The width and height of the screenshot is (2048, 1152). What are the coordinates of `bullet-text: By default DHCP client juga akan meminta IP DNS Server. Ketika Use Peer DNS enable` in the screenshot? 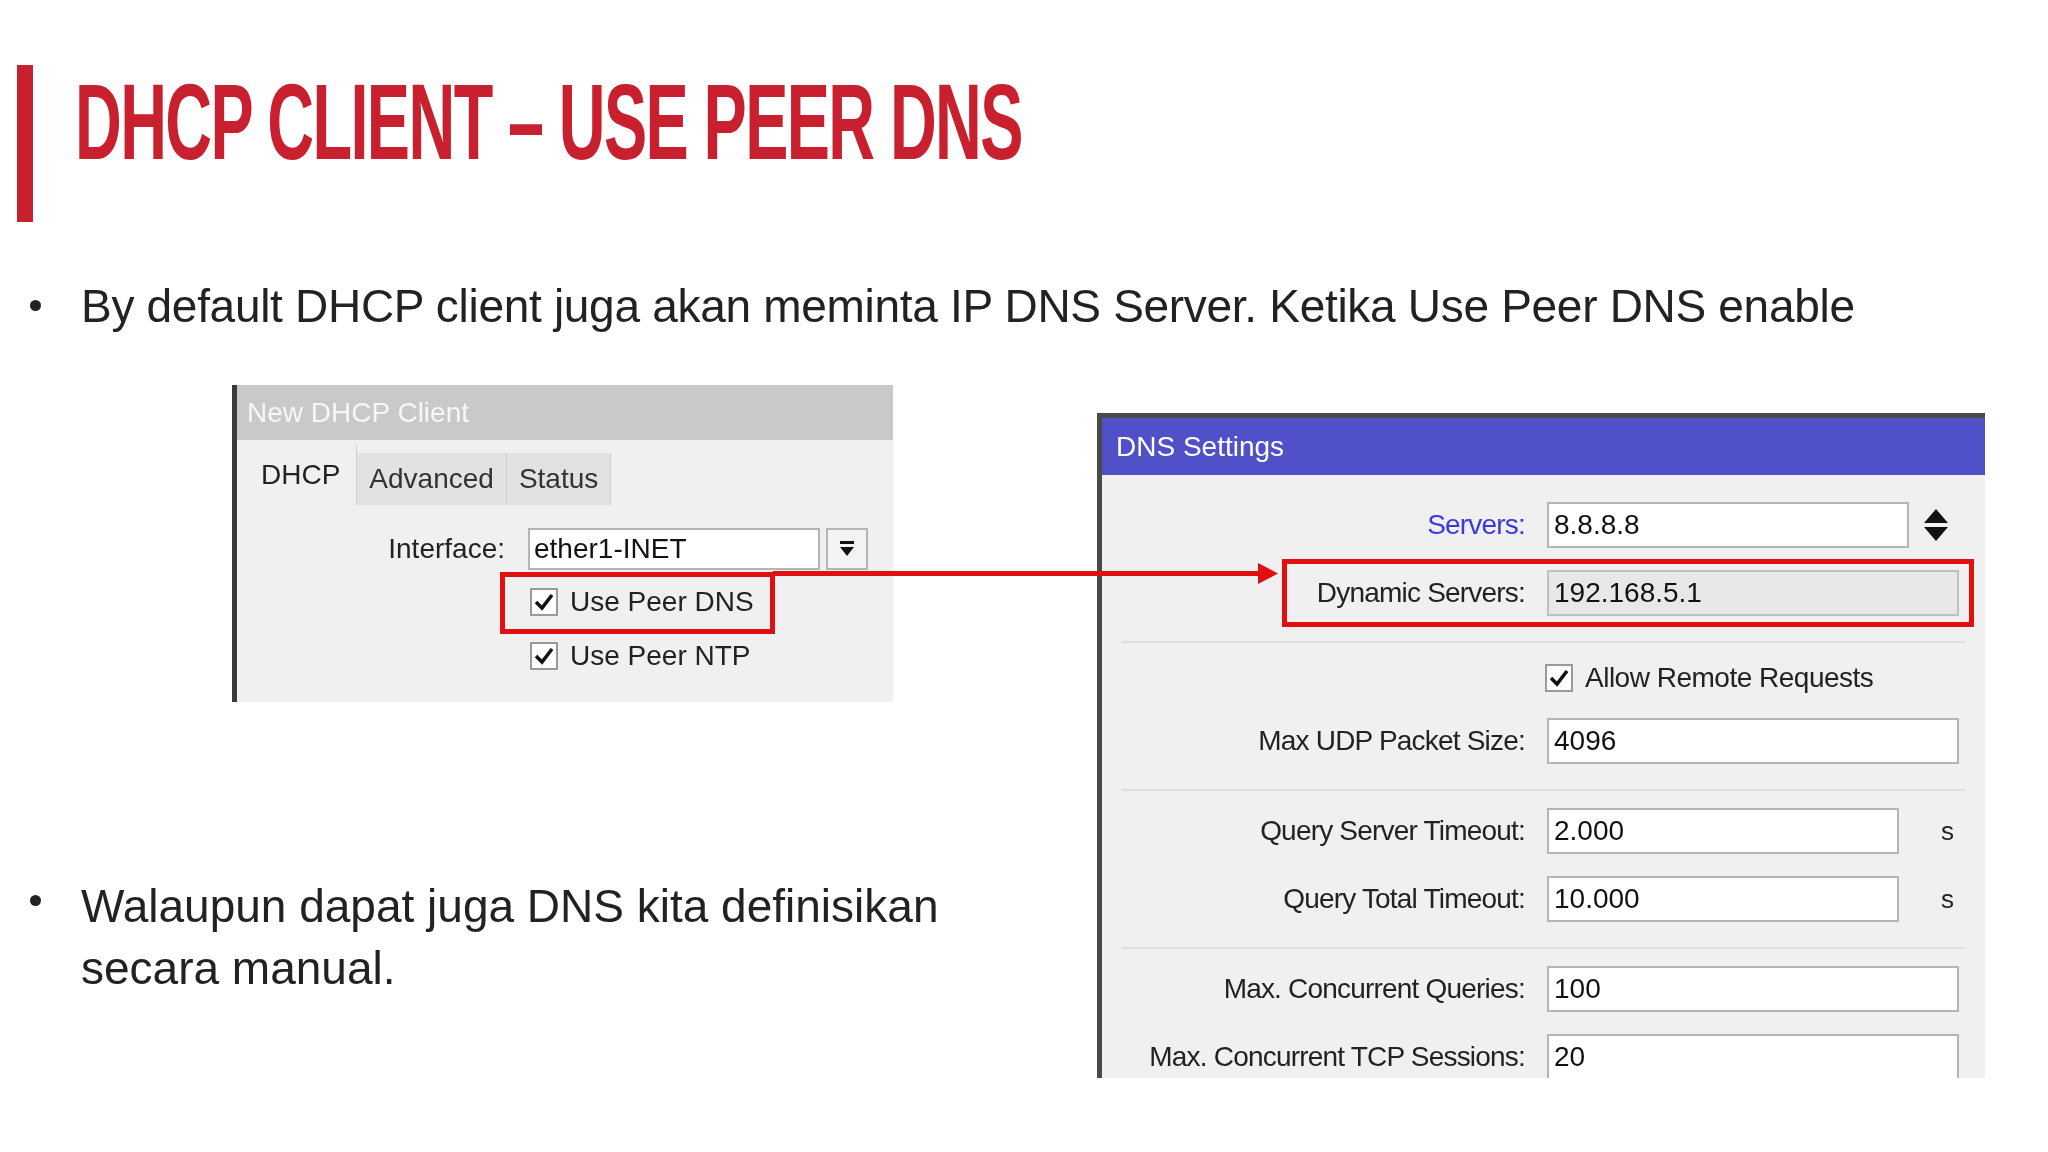 It's located at (968, 306).